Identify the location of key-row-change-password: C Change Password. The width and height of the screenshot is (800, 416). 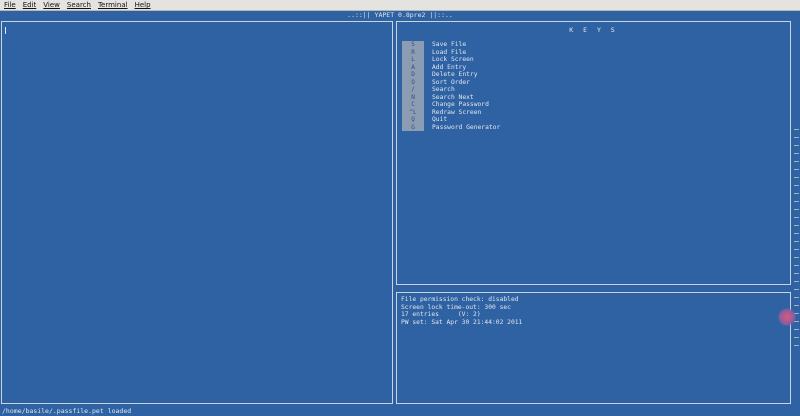
(451, 105).